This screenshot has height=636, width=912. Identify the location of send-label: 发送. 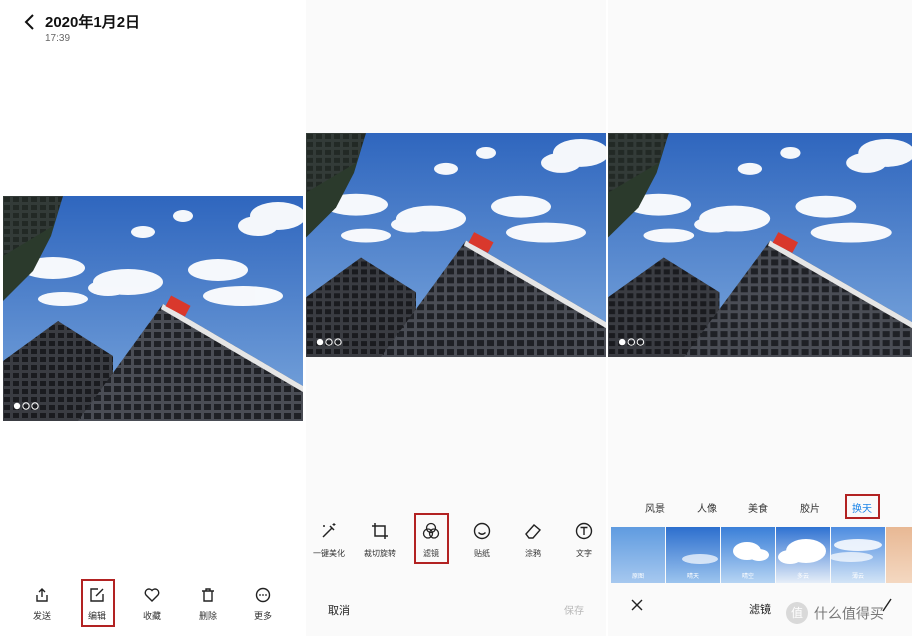
(41, 616).